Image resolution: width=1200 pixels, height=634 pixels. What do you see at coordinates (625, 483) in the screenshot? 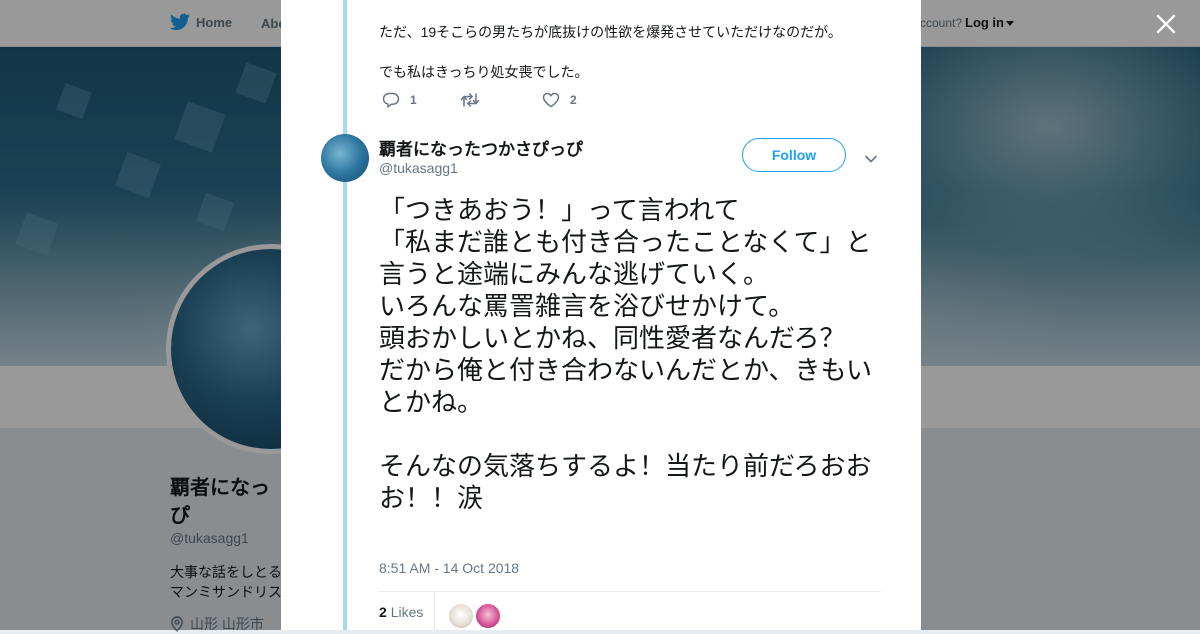
I see `tweet-paragraph-2: そんなの気落ちするよ！当たり前だろおおお！！涙` at bounding box center [625, 483].